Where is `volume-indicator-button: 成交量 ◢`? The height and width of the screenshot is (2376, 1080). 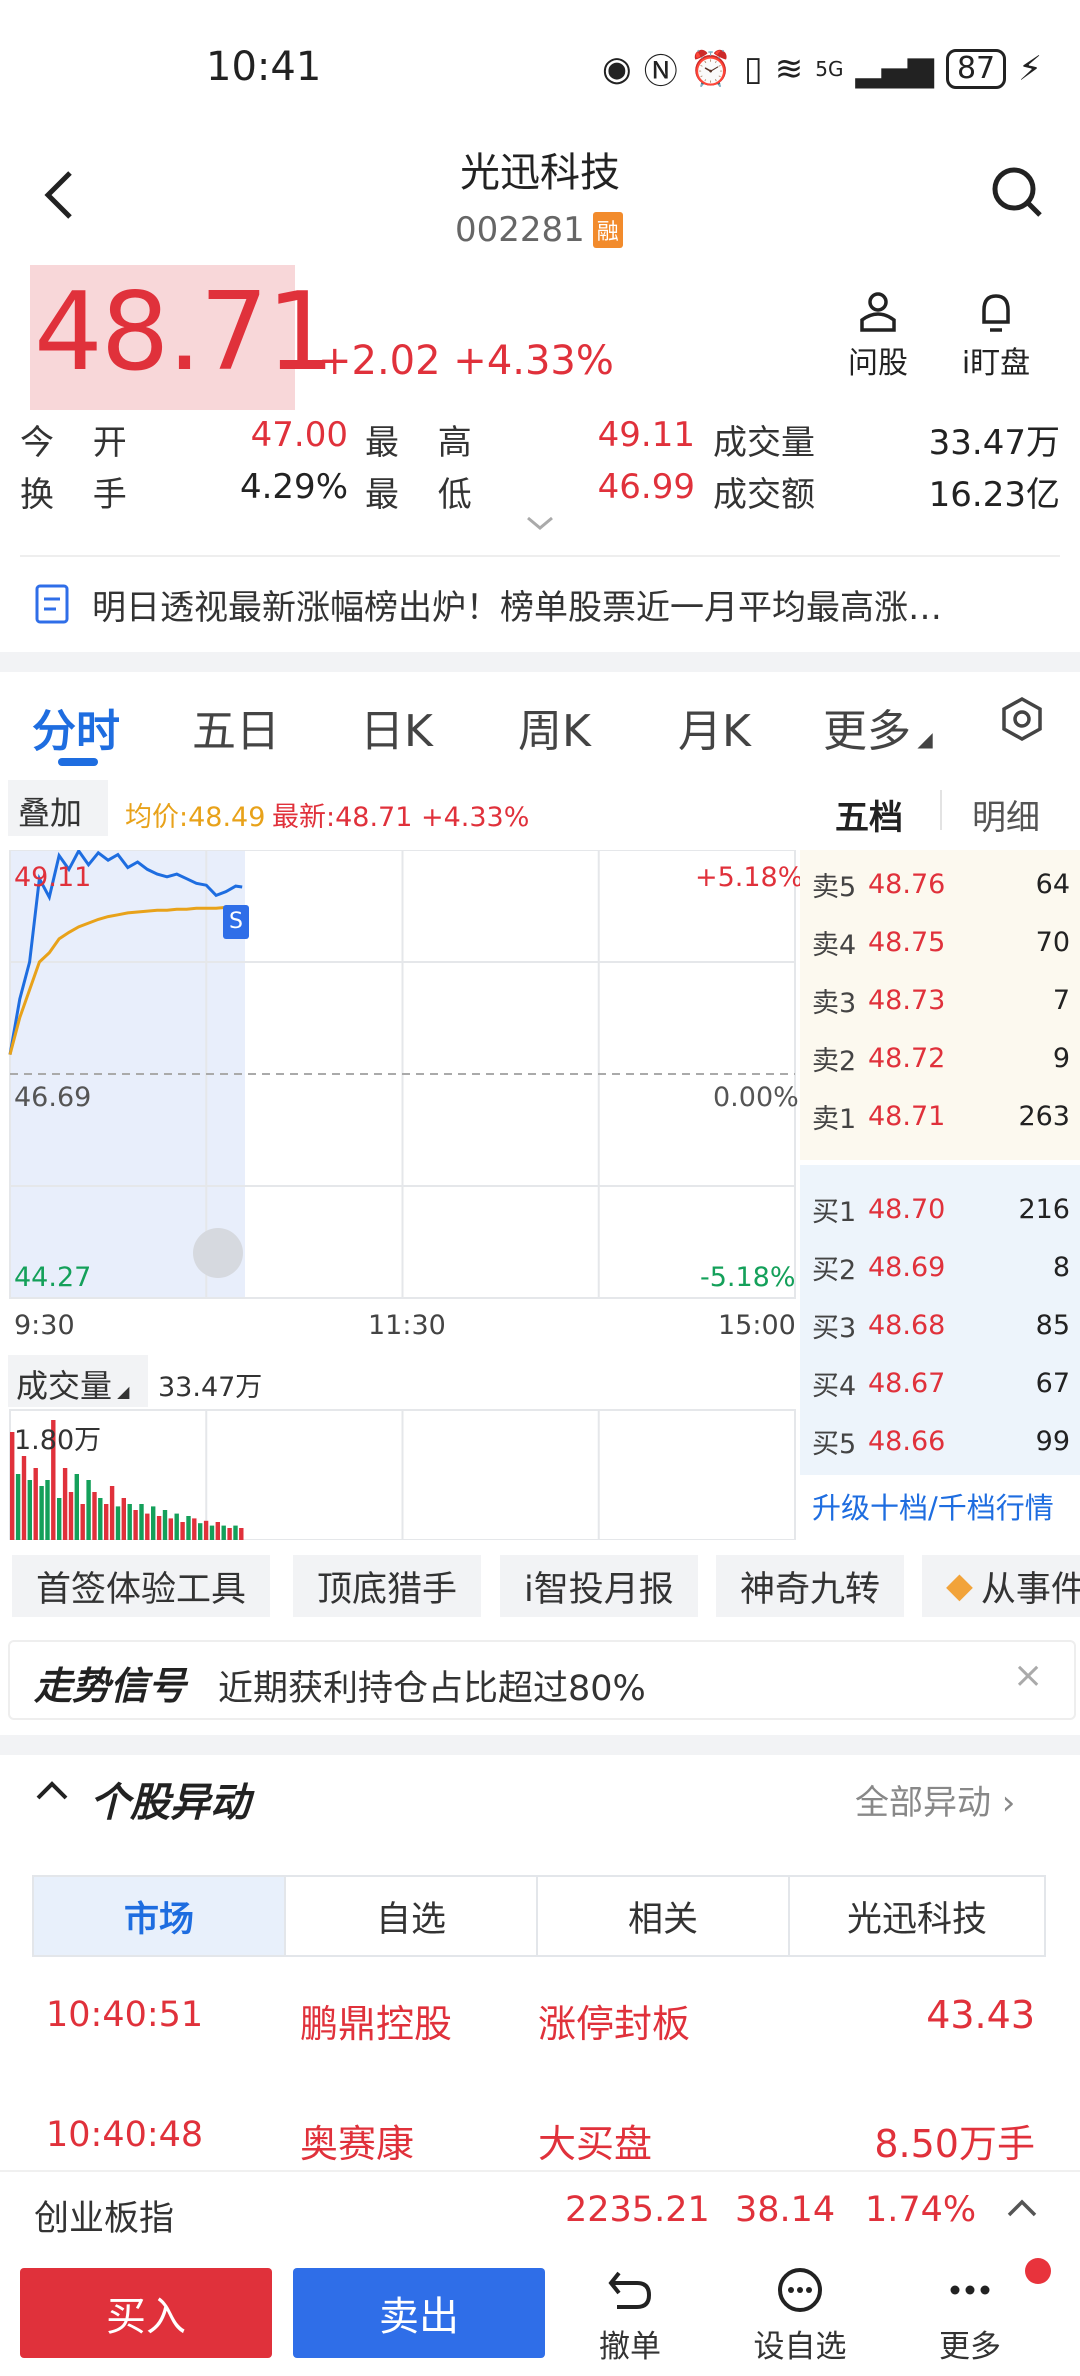
volume-indicator-button: 成交量 ◢ is located at coordinates (78, 1381).